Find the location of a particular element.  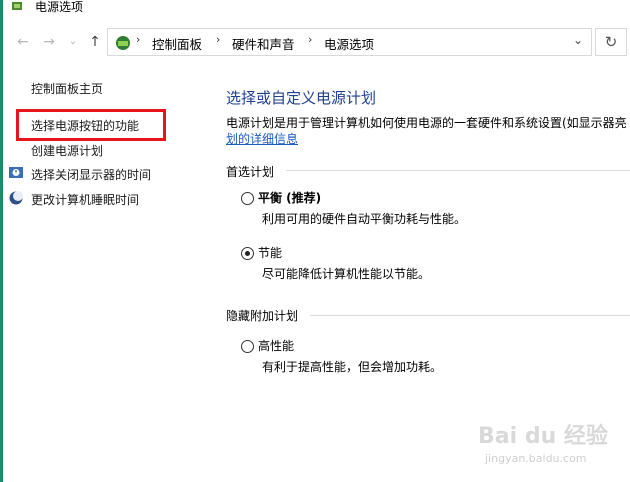

breadcrumb-control-panel: 控制面板 is located at coordinates (177, 43).